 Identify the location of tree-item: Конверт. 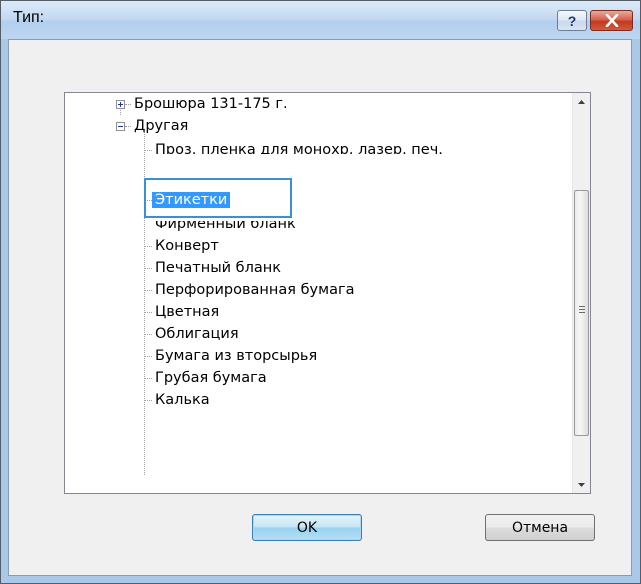
(187, 246).